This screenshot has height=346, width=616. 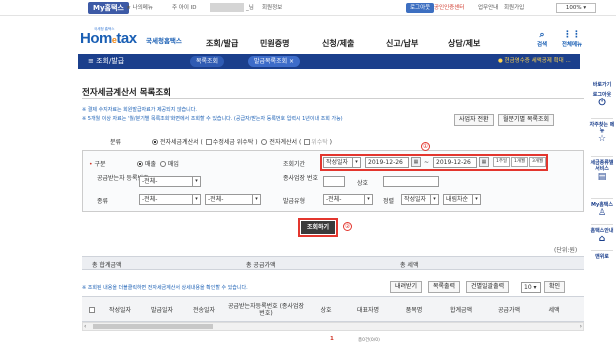 What do you see at coordinates (369, 340) in the screenshot?
I see `page-total: 총0건(0/0)` at bounding box center [369, 340].